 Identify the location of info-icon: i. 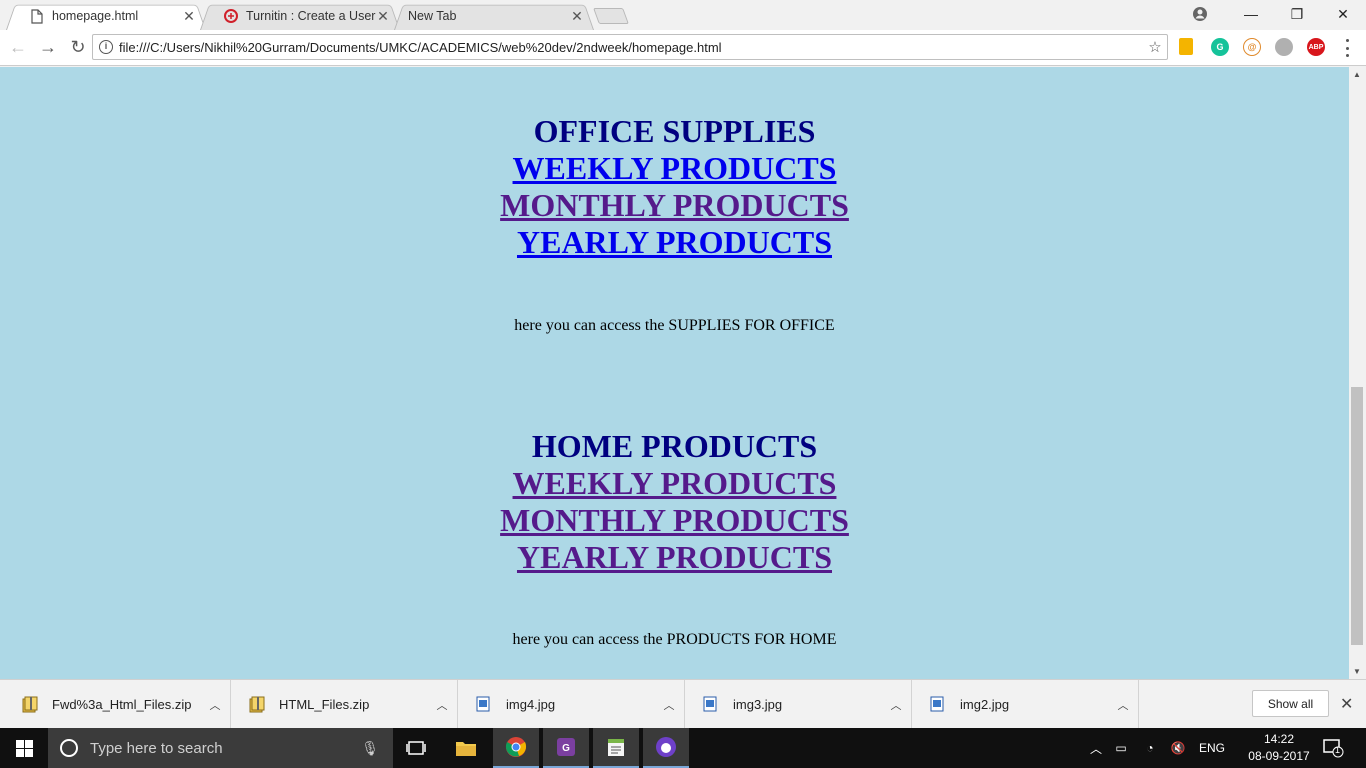
(106, 47).